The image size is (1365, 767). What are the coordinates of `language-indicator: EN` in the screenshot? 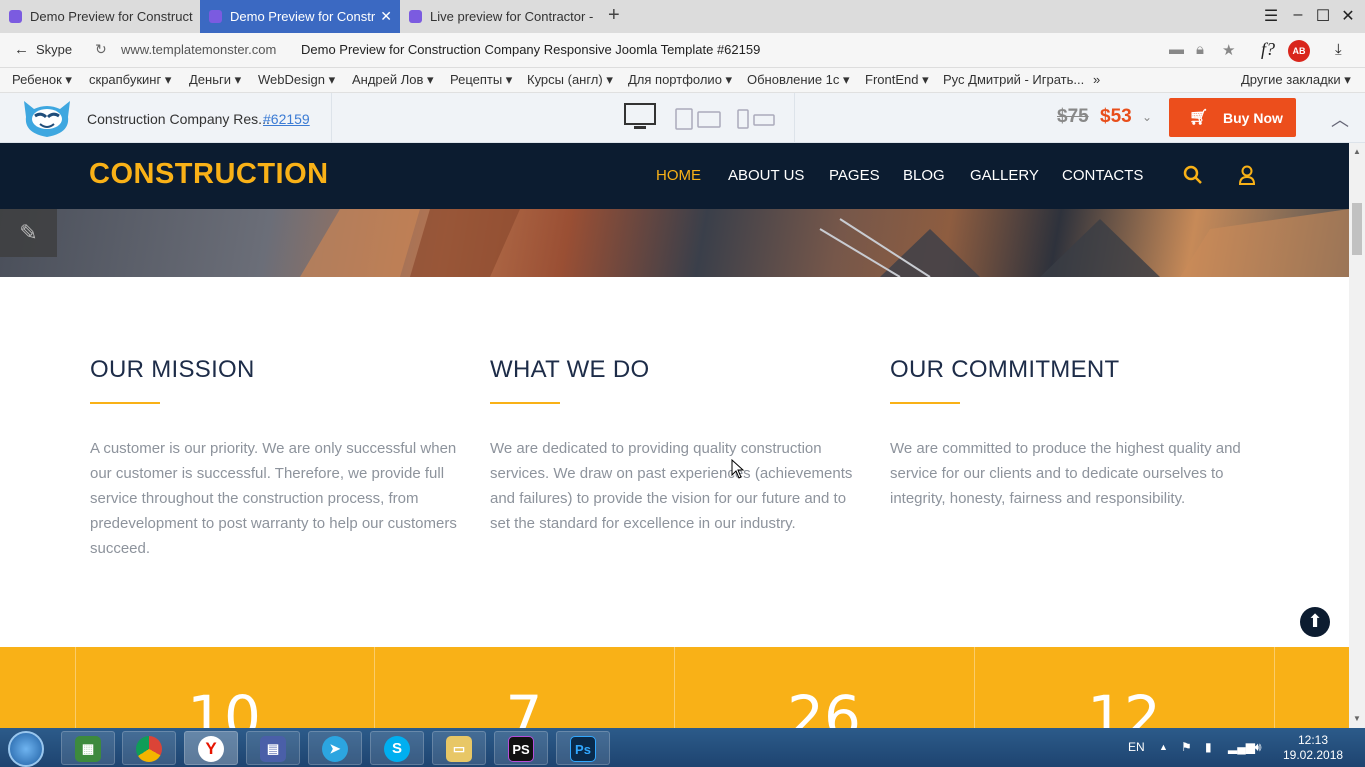 It's located at (1136, 747).